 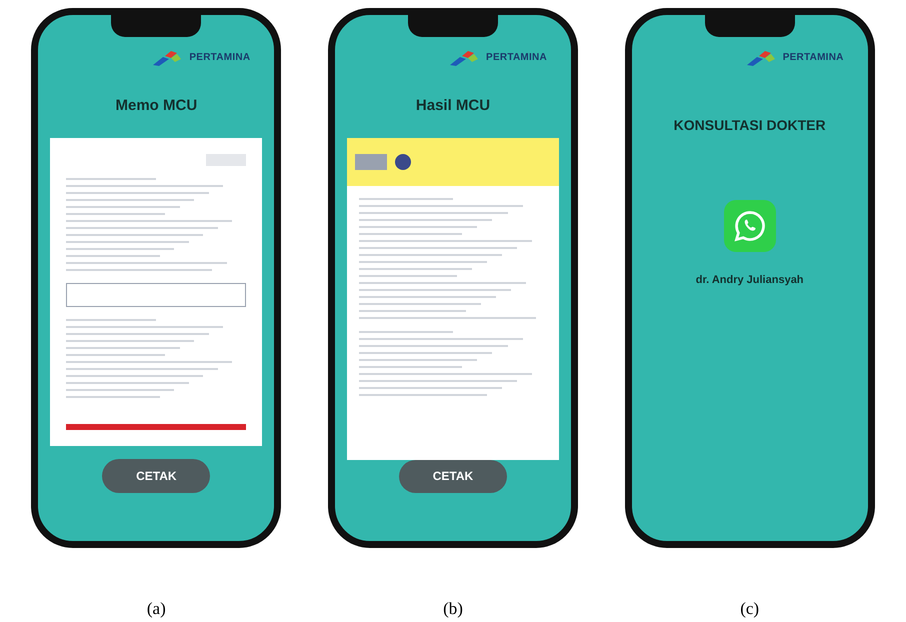 I want to click on screen-title: Hasil MCU, so click(x=453, y=106).